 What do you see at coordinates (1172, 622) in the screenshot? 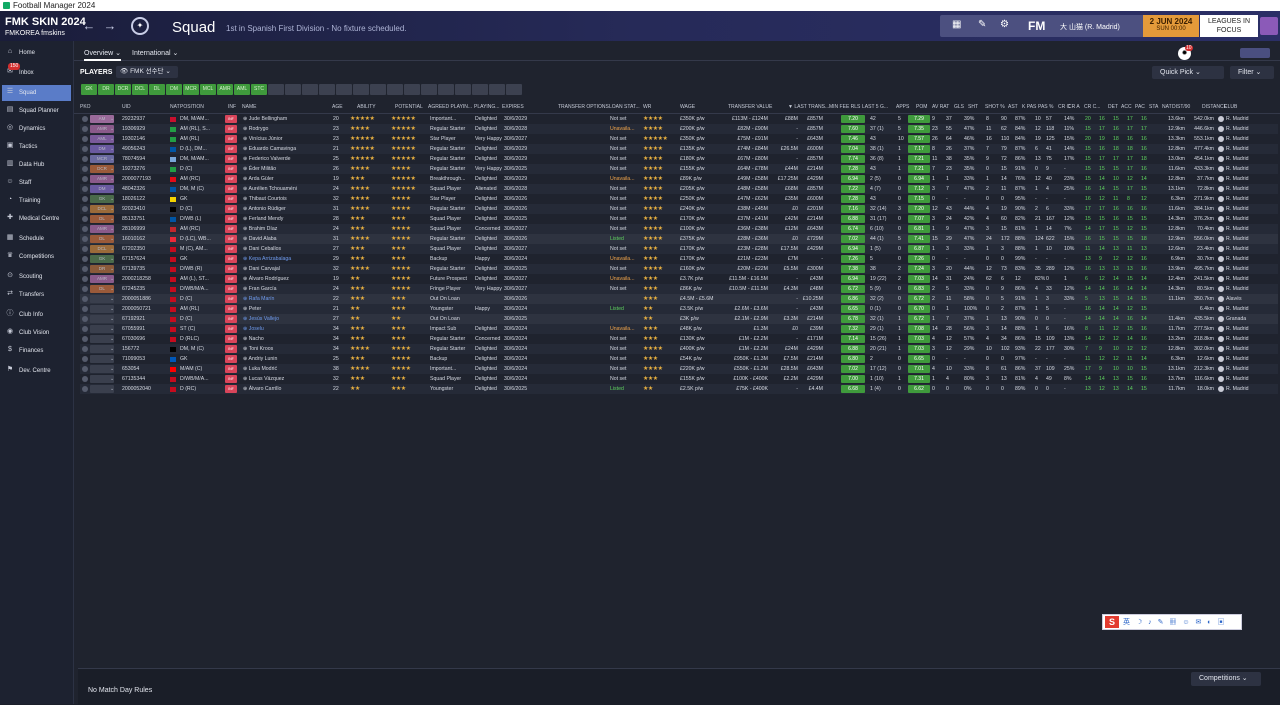
I see `ime-toolbar: S 英 ☽ ♪ ✎ ▦ ☺ ✉ ◐ ▣` at bounding box center [1172, 622].